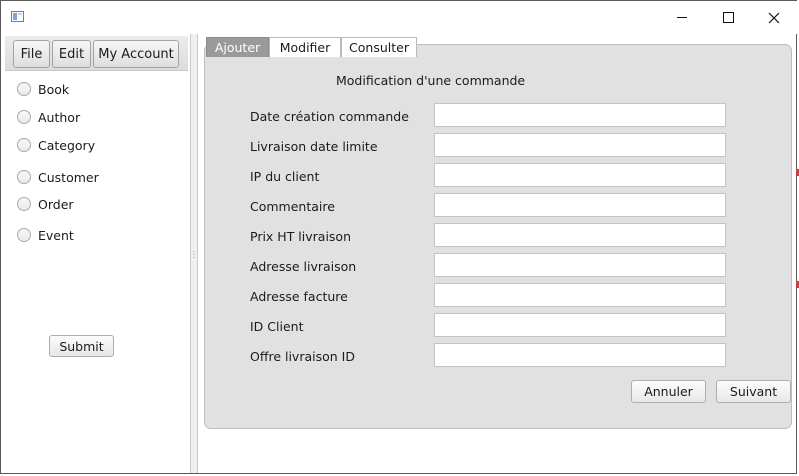  What do you see at coordinates (580, 235) in the screenshot?
I see `prix-ht-livraison-input` at bounding box center [580, 235].